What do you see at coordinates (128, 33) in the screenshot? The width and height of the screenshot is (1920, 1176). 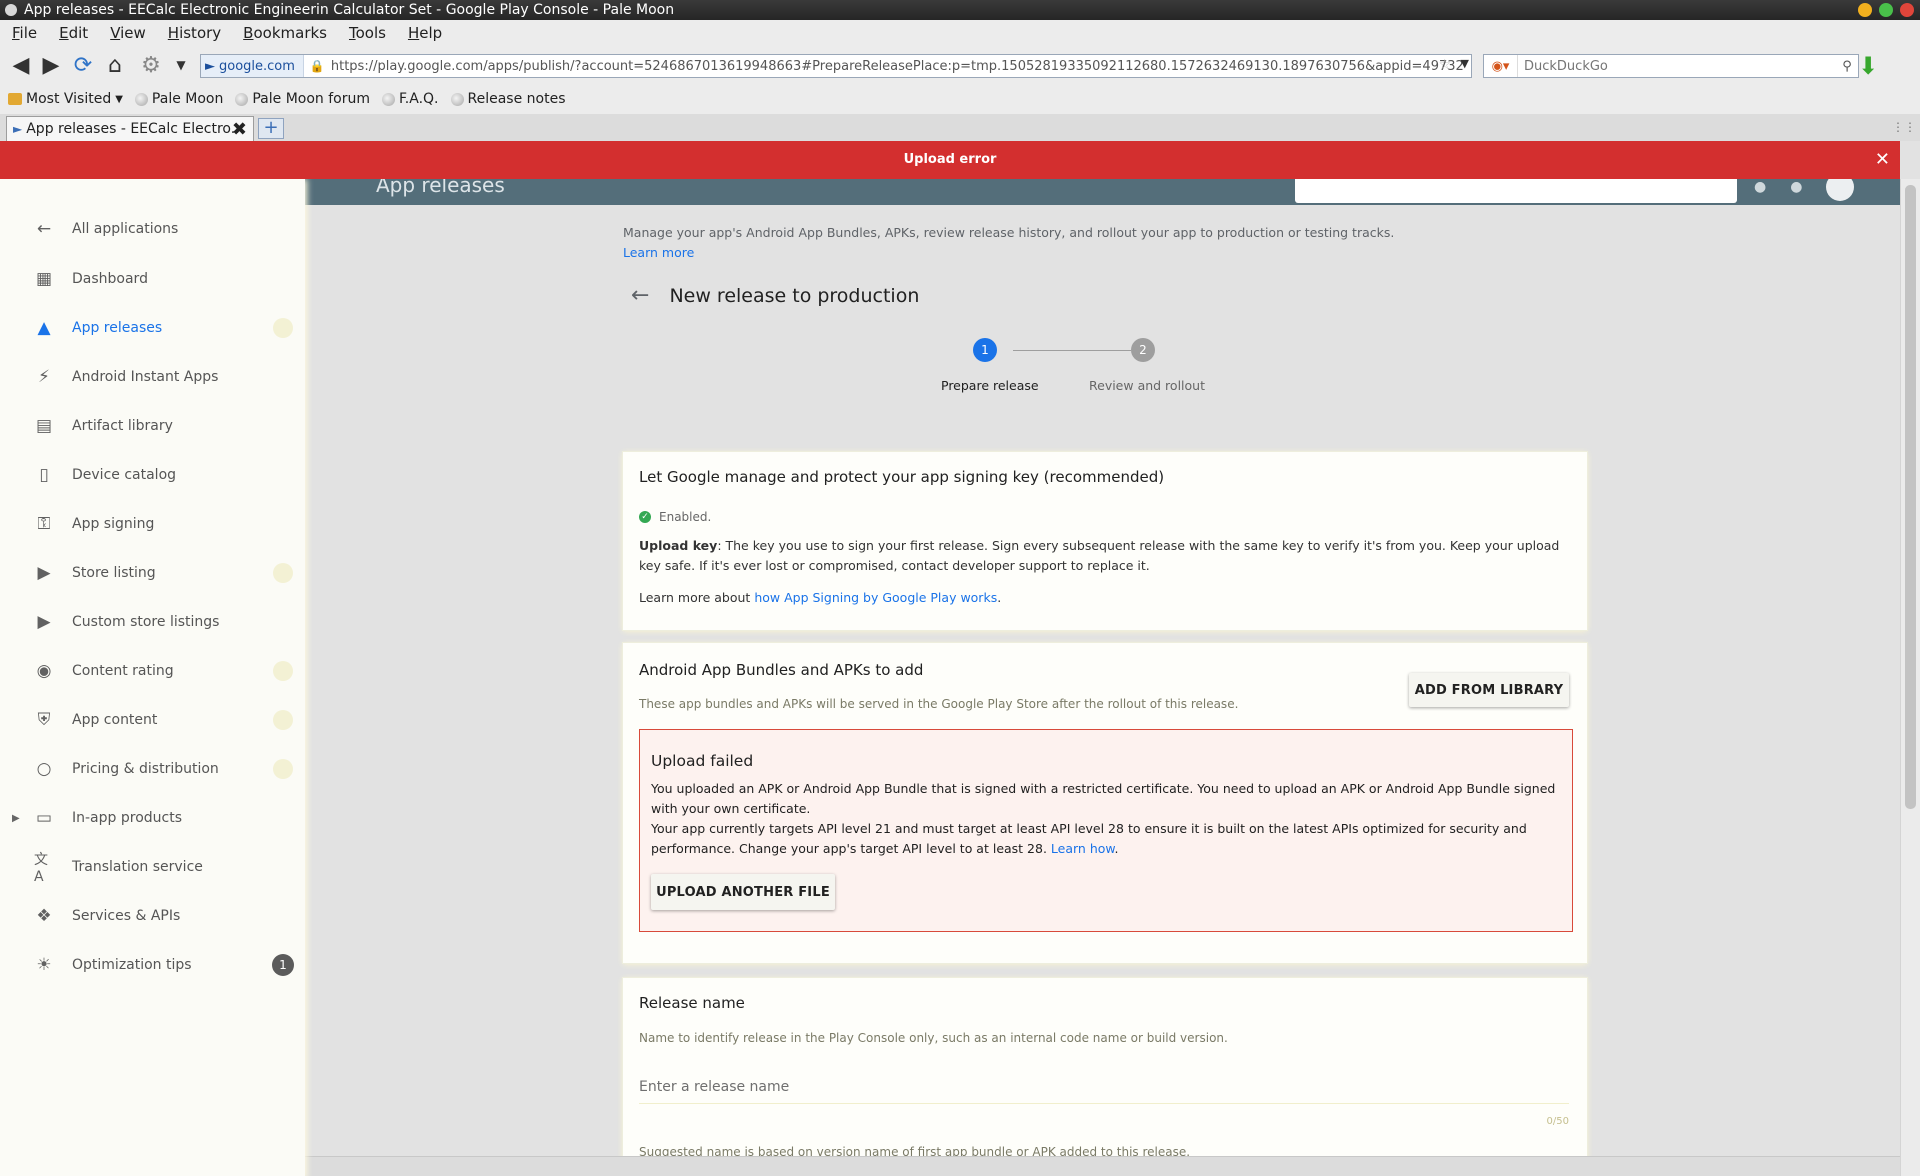 I see `menu-view: View` at bounding box center [128, 33].